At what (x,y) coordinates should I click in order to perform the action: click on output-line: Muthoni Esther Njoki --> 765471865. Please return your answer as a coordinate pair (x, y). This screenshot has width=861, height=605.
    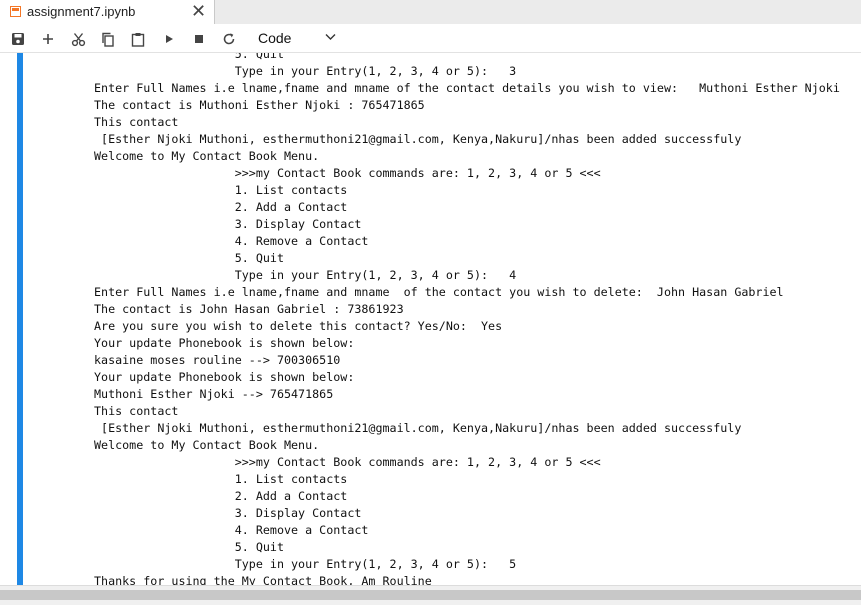
    Looking at the image, I should click on (214, 394).